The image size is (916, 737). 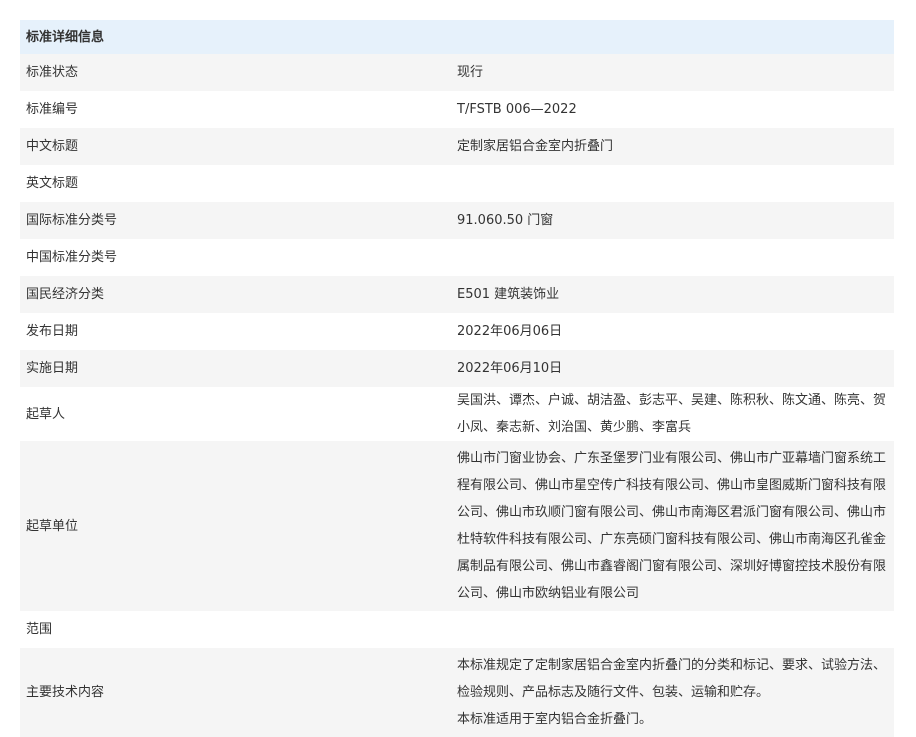 What do you see at coordinates (675, 294) in the screenshot?
I see `row-value: E501 建筑装饰业` at bounding box center [675, 294].